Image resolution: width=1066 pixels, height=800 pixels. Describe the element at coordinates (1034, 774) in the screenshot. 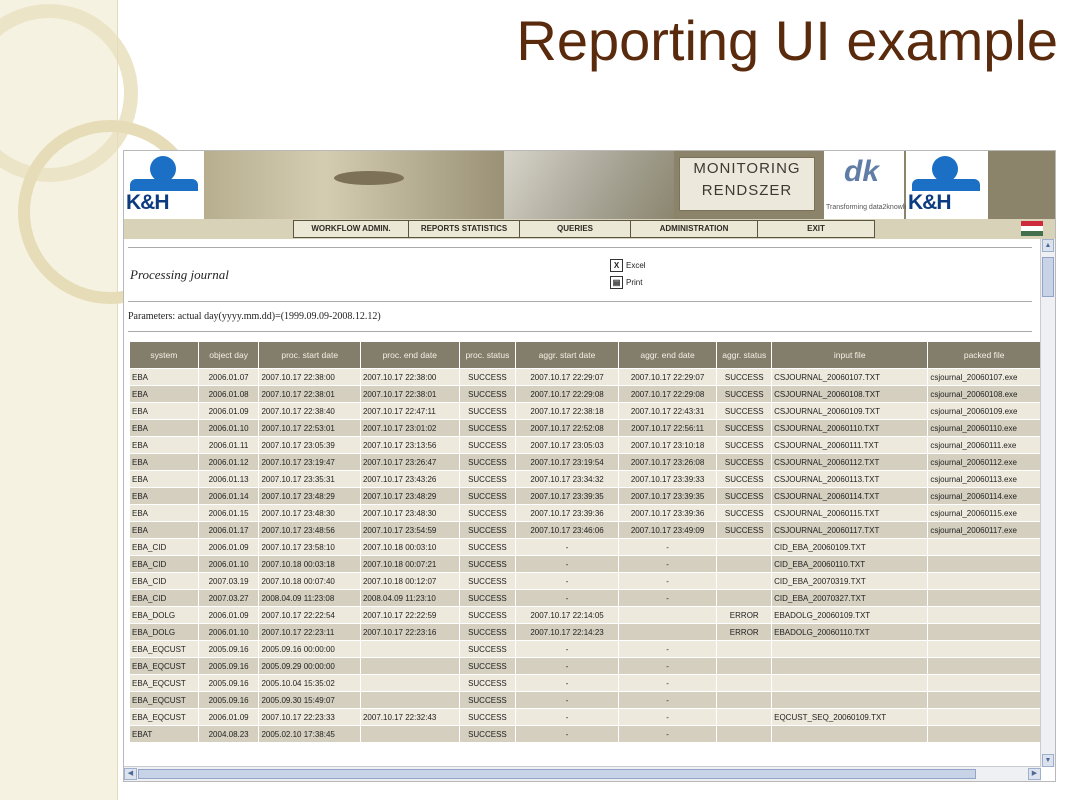

I see `scroll-right-icon: ▶` at that location.